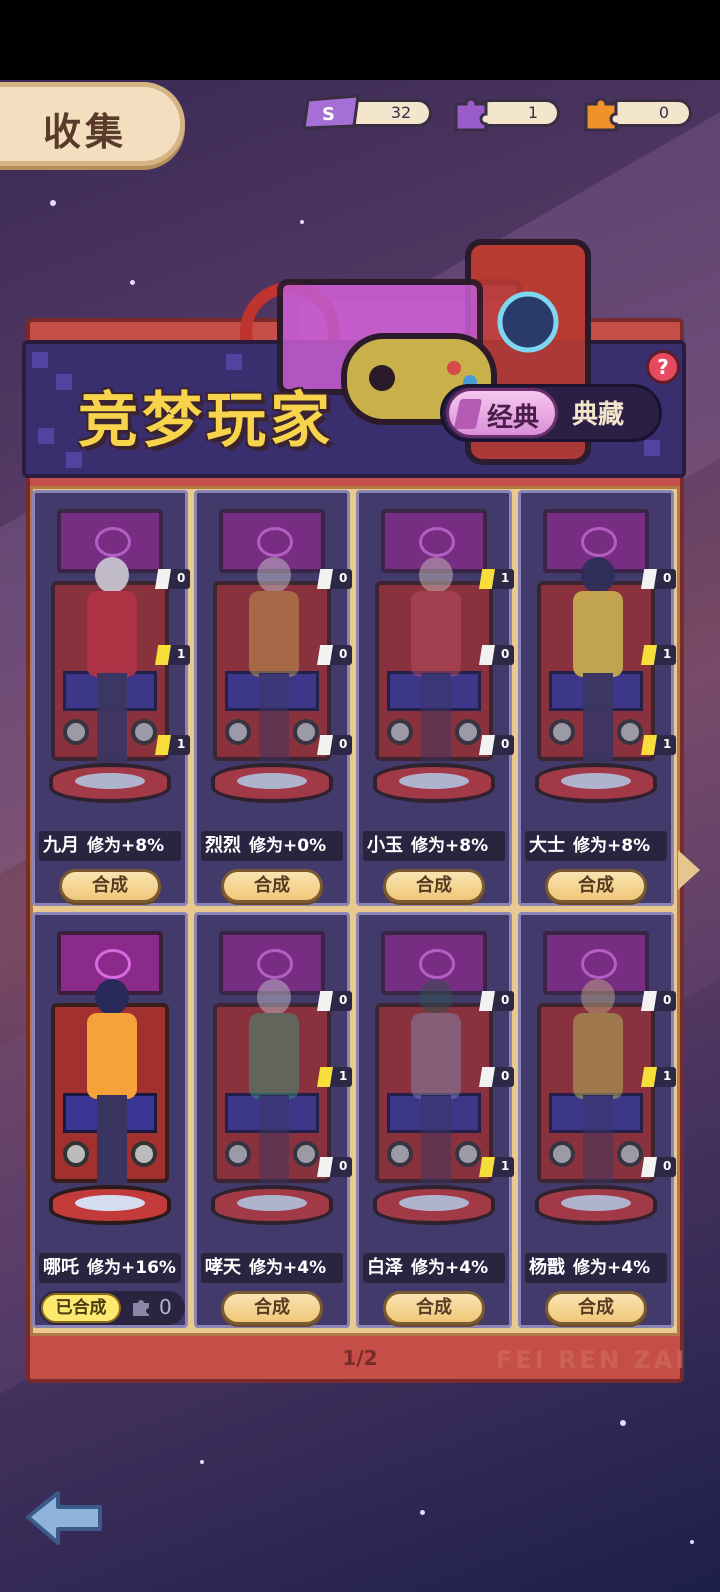  I want to click on character-name: 哮天, so click(223, 1267).